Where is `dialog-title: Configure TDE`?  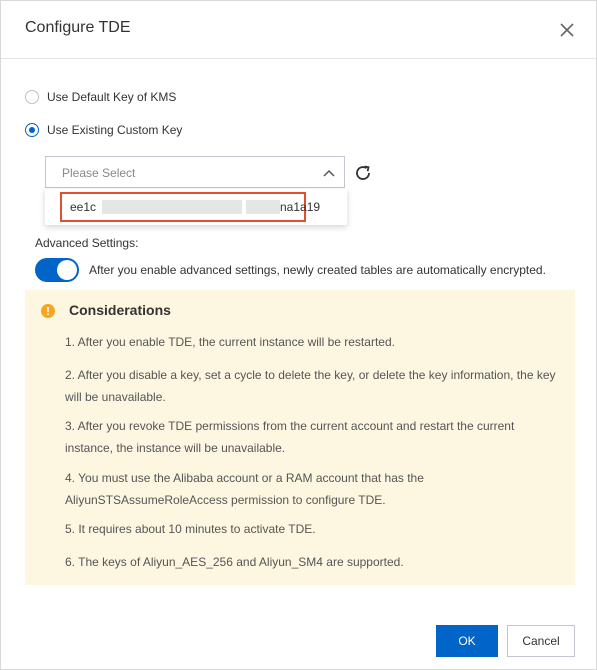 dialog-title: Configure TDE is located at coordinates (78, 27).